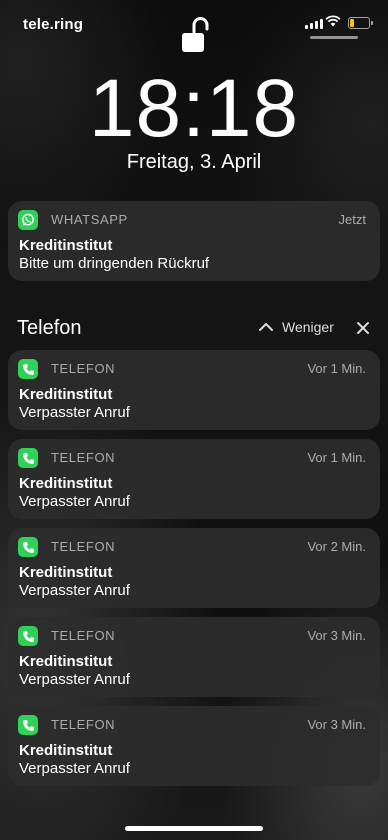  What do you see at coordinates (195, 34) in the screenshot?
I see `lock-open-icon` at bounding box center [195, 34].